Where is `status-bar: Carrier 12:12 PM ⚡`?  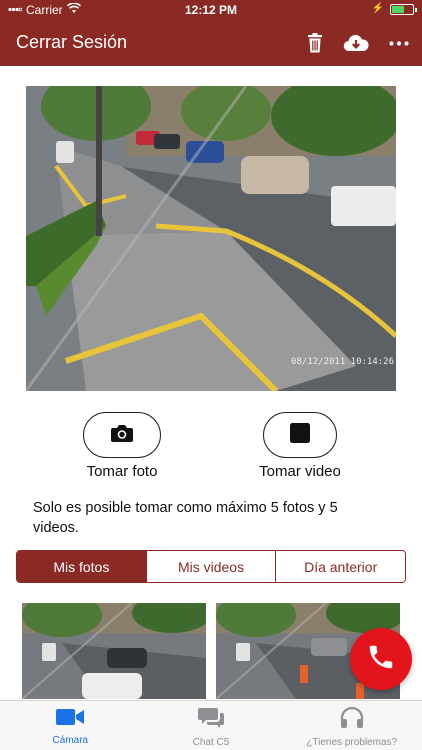
status-bar: Carrier 12:12 PM ⚡ is located at coordinates (211, 10).